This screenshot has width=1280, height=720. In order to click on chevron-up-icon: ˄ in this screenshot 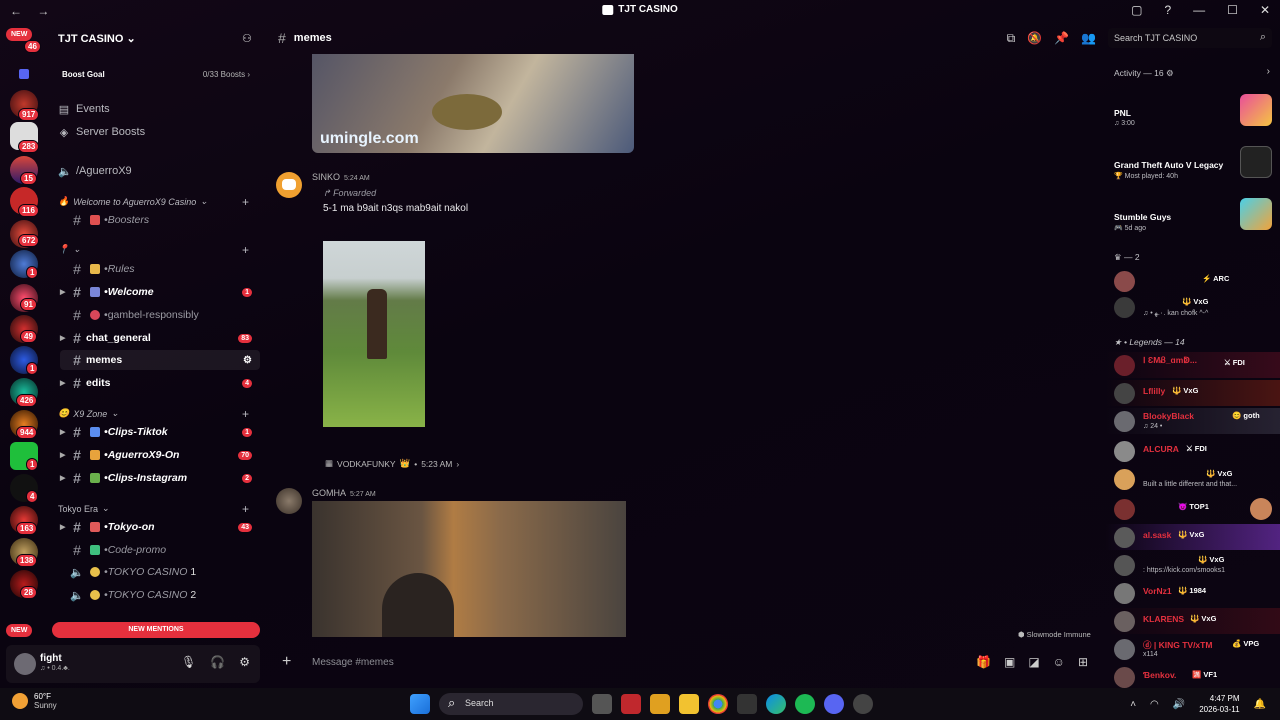, I will do `click(1133, 704)`.